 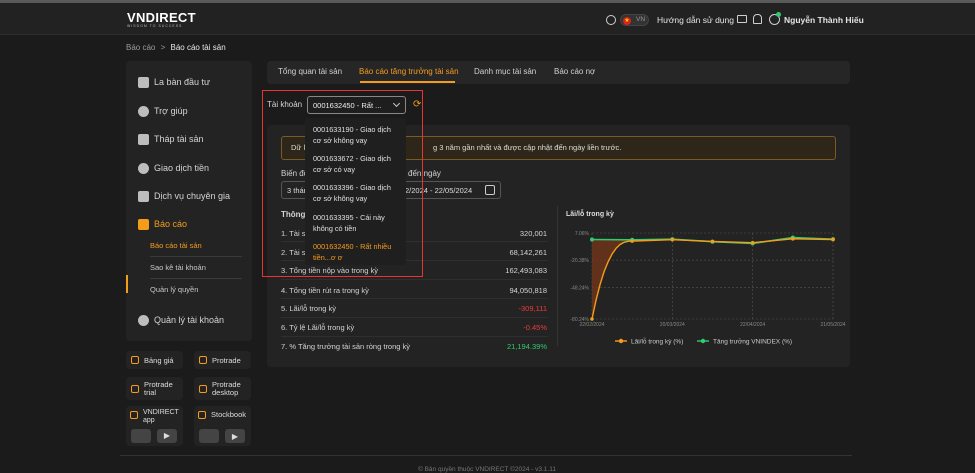 I want to click on sidebar-item-label: Giao dịch tiền, so click(x=182, y=168).